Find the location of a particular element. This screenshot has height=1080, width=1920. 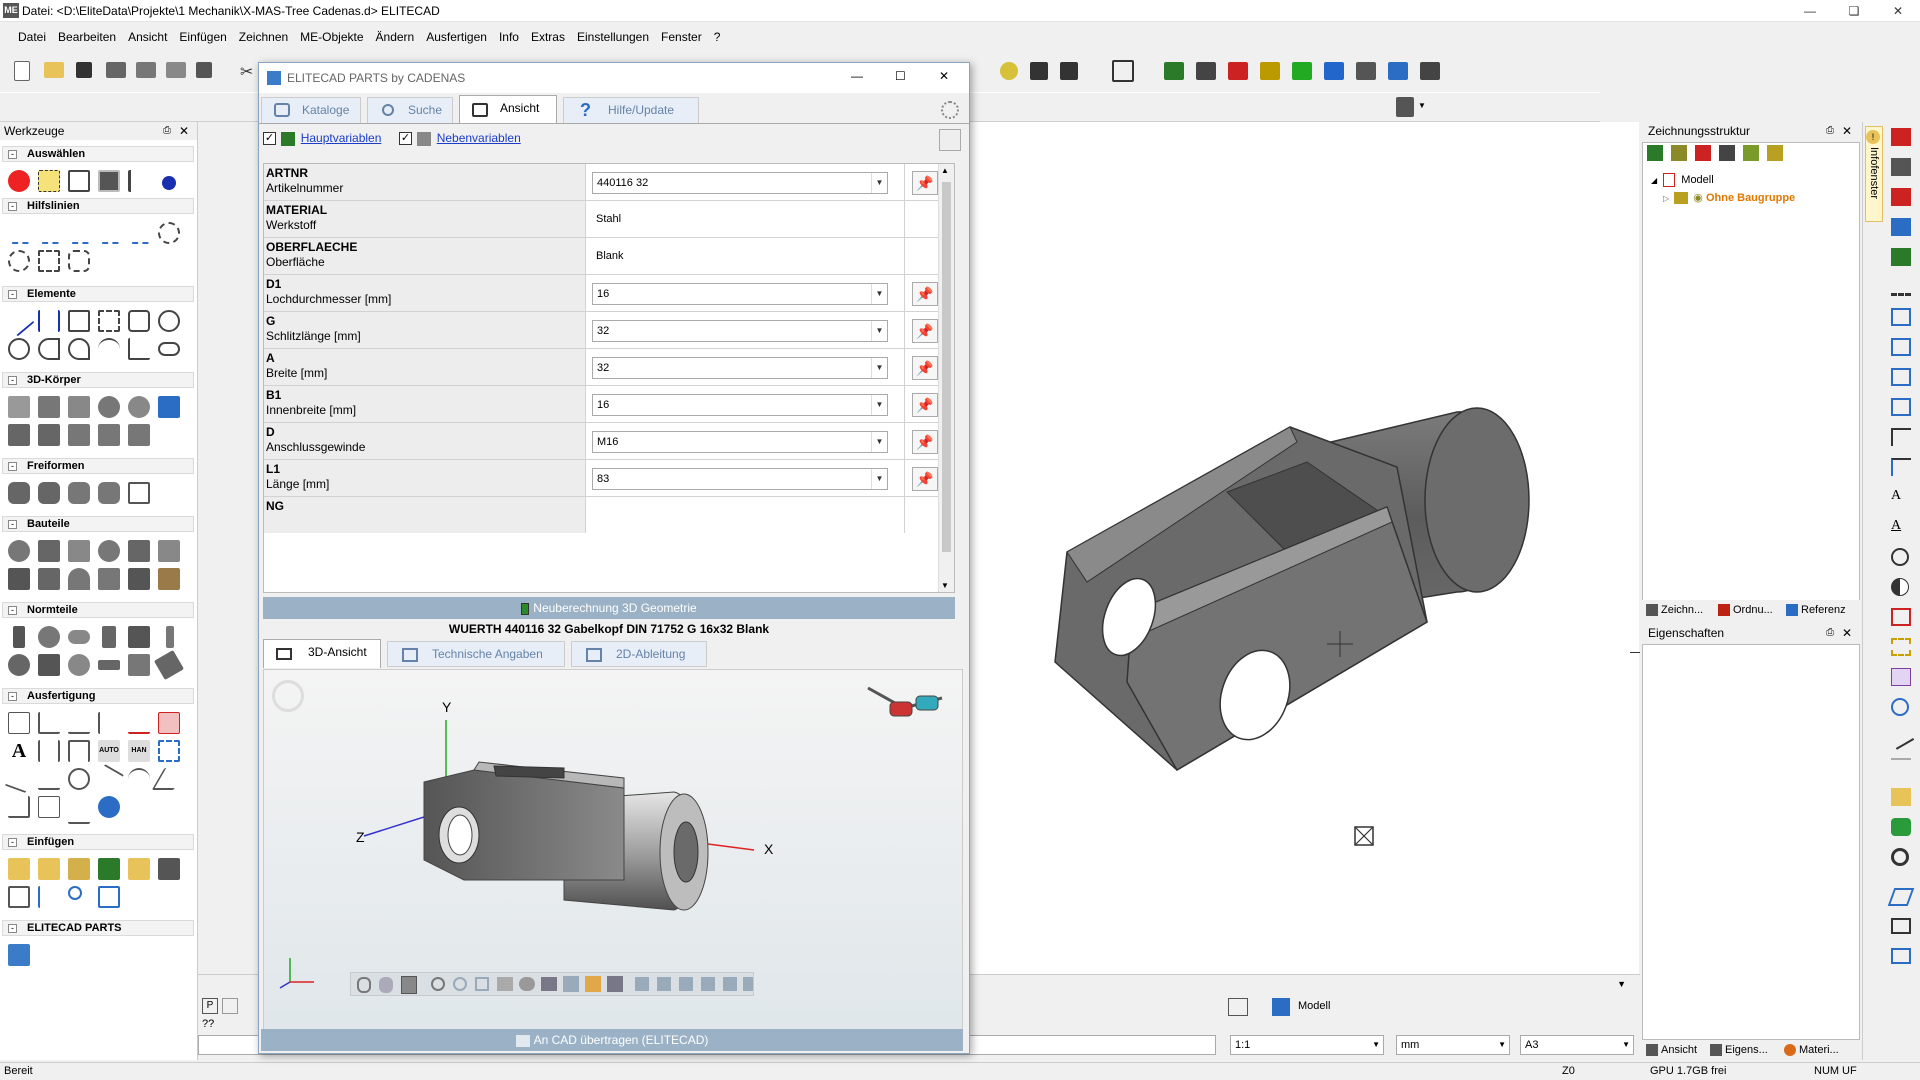

g-select: 32 ▼ is located at coordinates (740, 331).